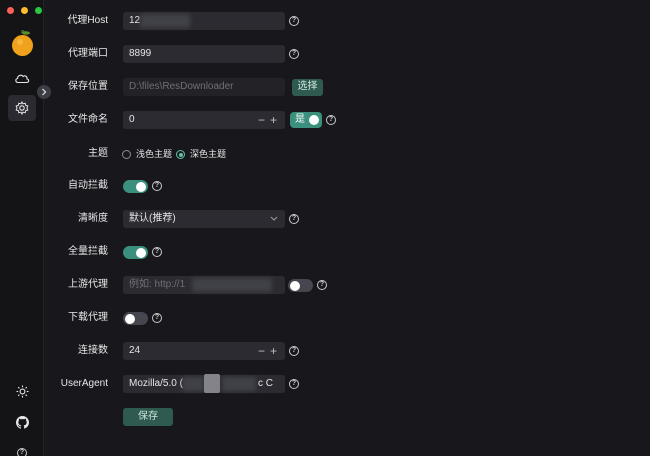 The width and height of the screenshot is (650, 456). I want to click on upstream-proxy-toggle, so click(300, 285).